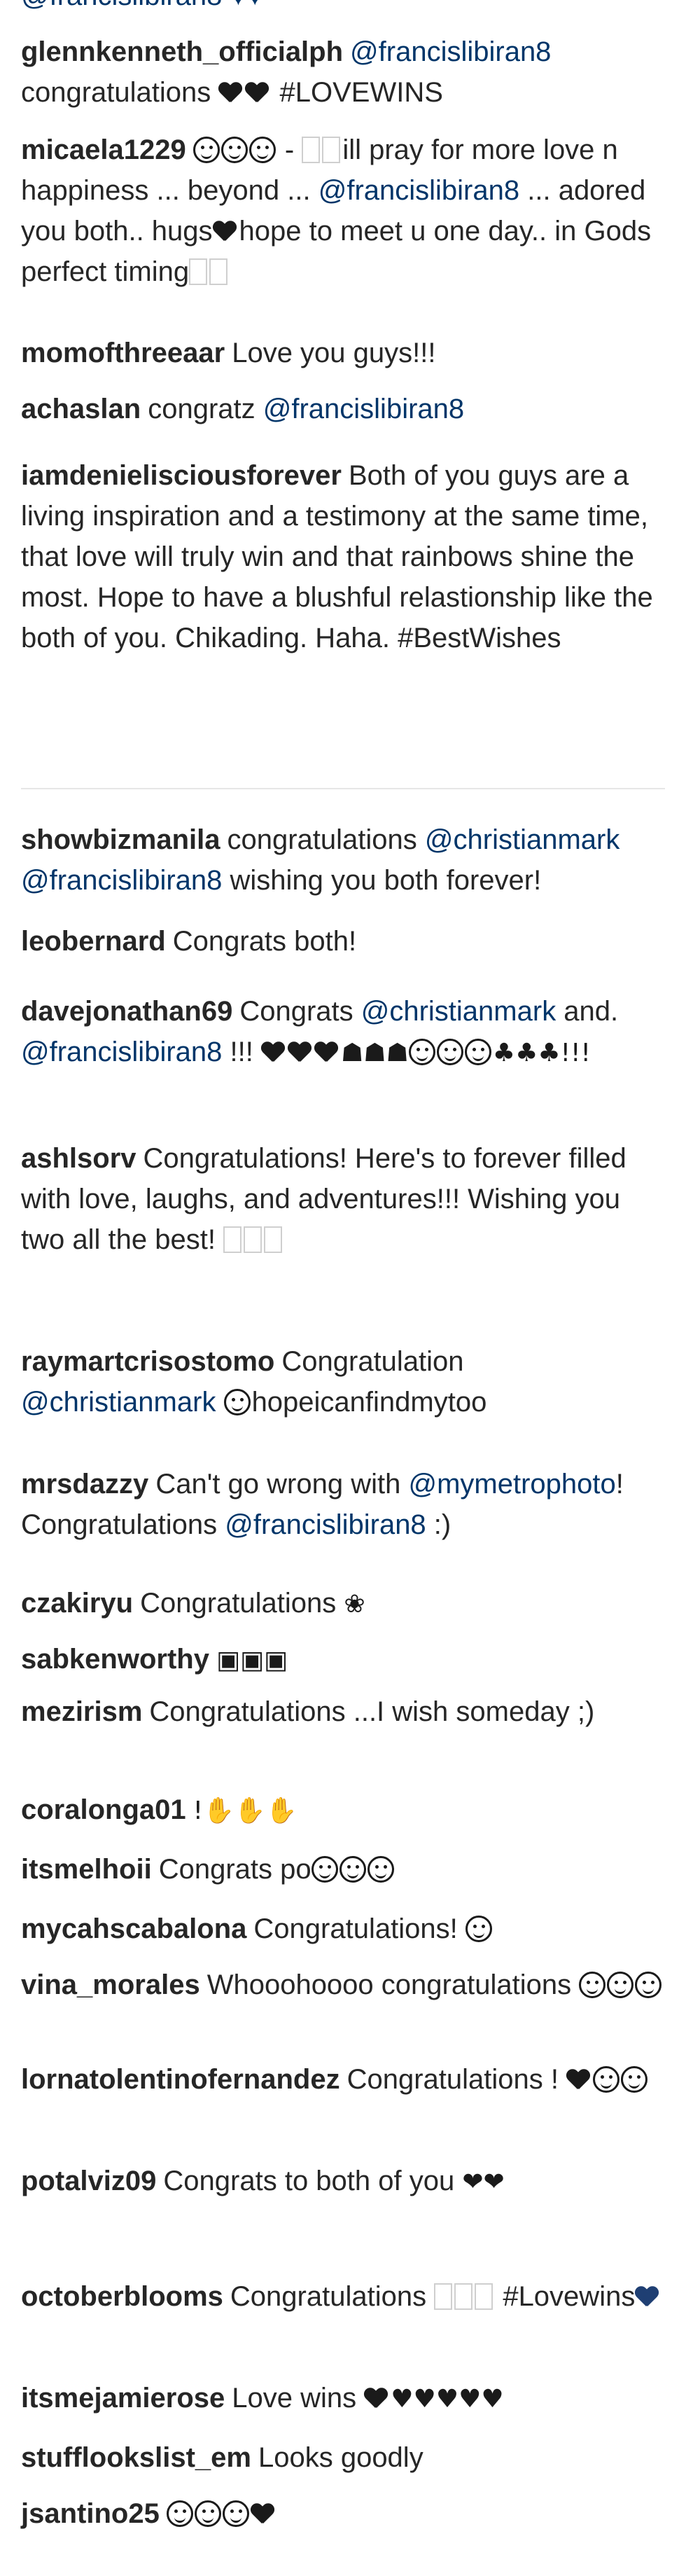 The image size is (700, 2576). I want to click on comment-text: Looks goodly, so click(341, 2458).